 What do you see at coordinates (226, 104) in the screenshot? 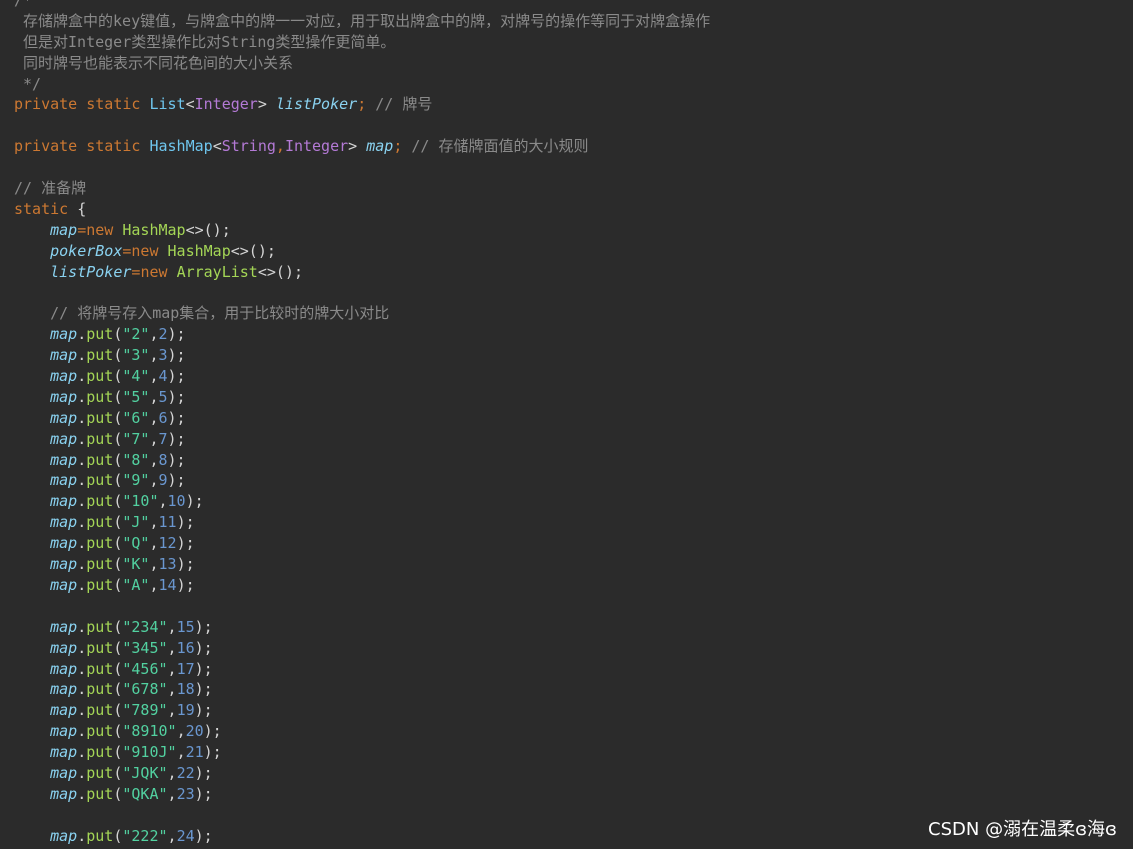
I see `generic-type: Integer` at bounding box center [226, 104].